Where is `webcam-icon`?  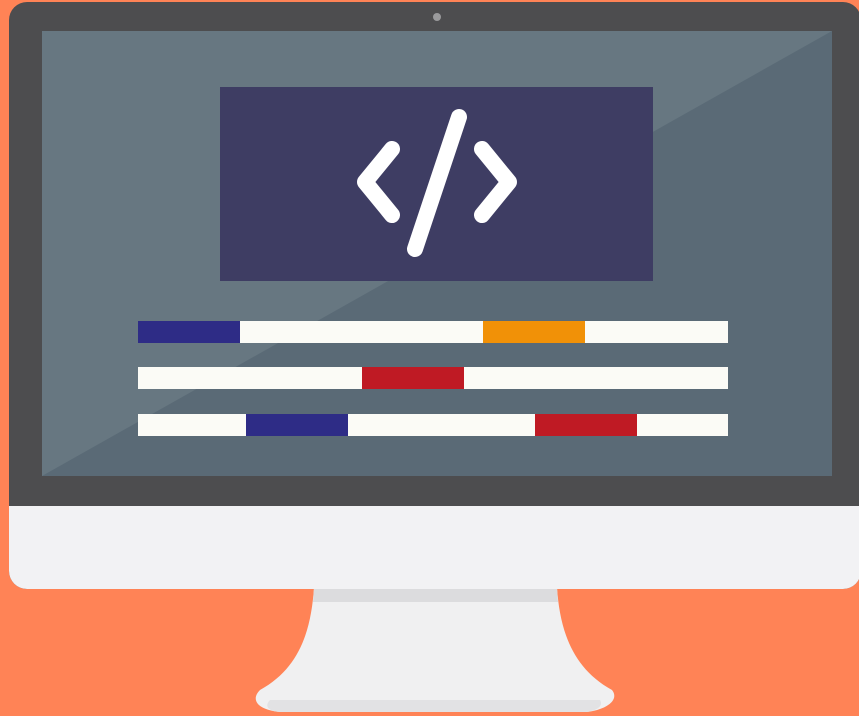 webcam-icon is located at coordinates (437, 17).